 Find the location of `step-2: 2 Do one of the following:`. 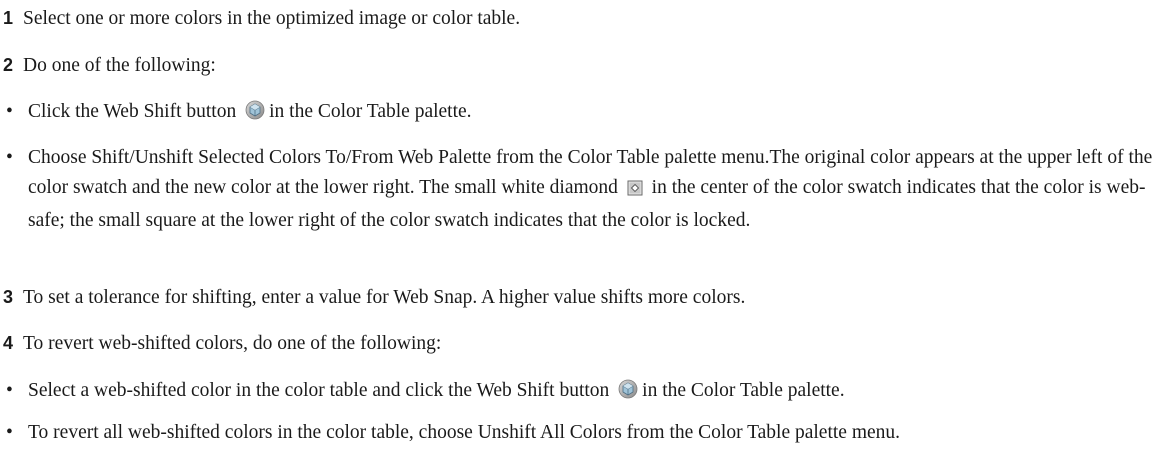

step-2: 2 Do one of the following: is located at coordinates (581, 65).